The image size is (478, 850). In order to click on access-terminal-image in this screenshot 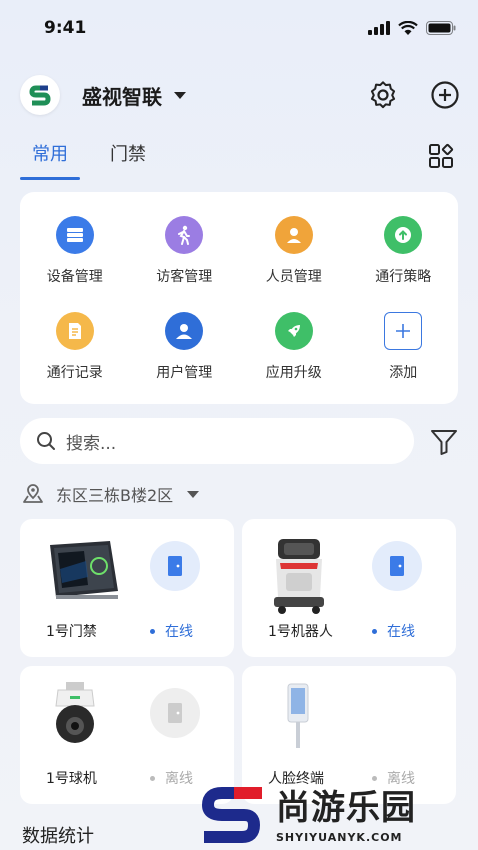, I will do `click(84, 570)`.